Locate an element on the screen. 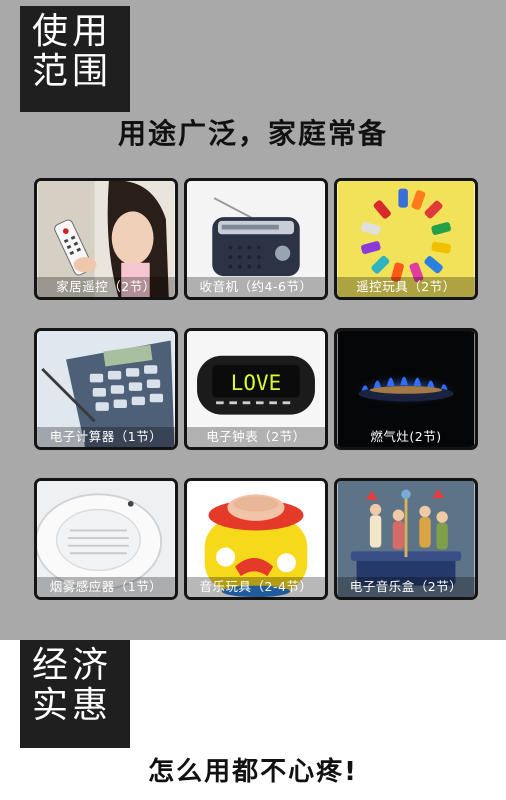 The height and width of the screenshot is (800, 506). usage-tag: 使用 范围 is located at coordinates (75, 59).